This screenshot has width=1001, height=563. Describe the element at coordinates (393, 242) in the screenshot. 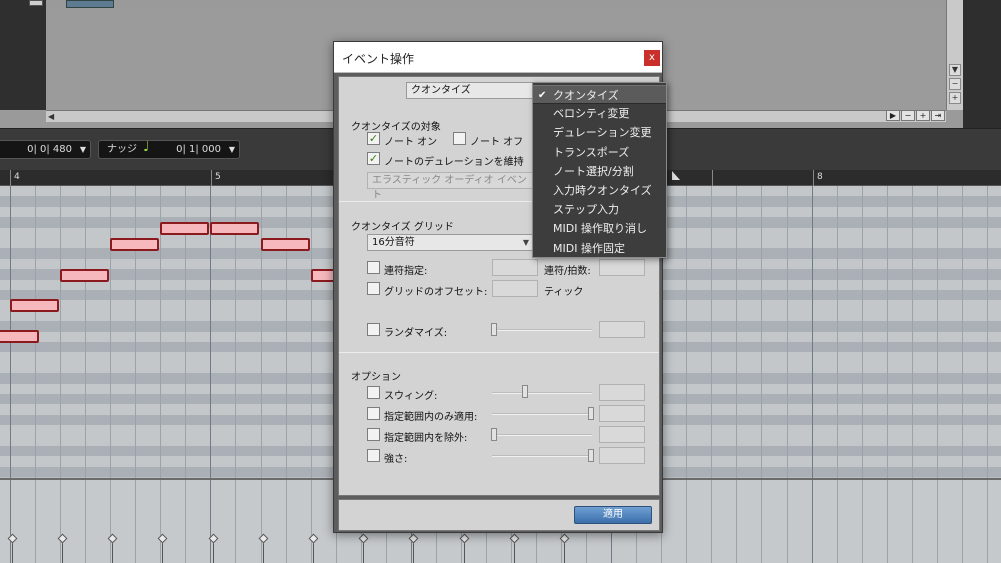

I see `grid-select-value: 16分音符` at that location.